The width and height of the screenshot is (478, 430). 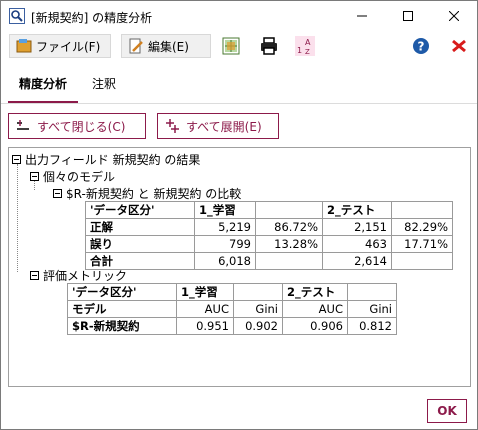 I want to click on table-row: 誤り 799 13.28% 463 17.71%, so click(x=269, y=244).